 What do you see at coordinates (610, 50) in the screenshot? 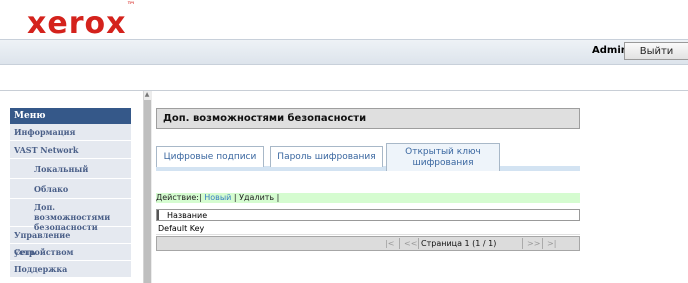
I see `user-name: Admin` at bounding box center [610, 50].